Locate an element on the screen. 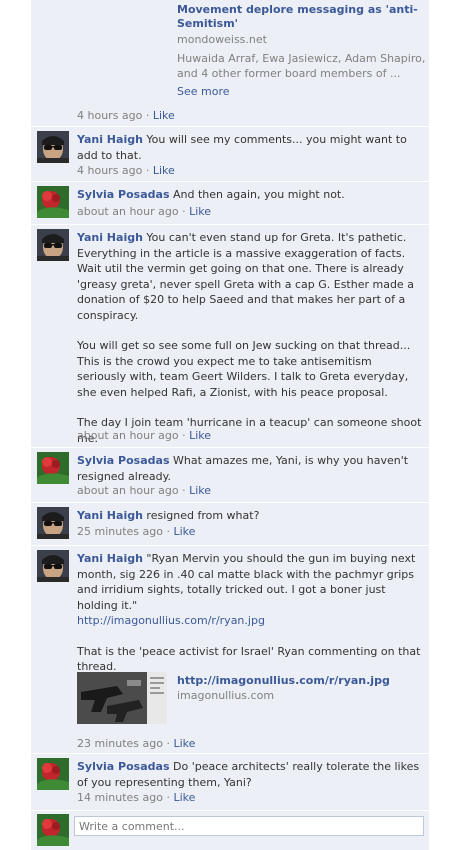 This screenshot has width=462, height=850. link-thumbnail is located at coordinates (122, 698).